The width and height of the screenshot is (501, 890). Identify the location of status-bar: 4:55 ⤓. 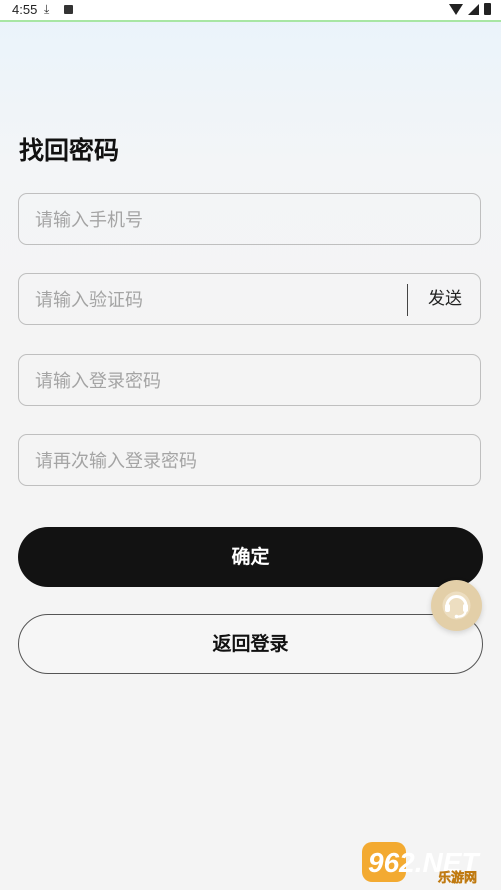
(250, 11).